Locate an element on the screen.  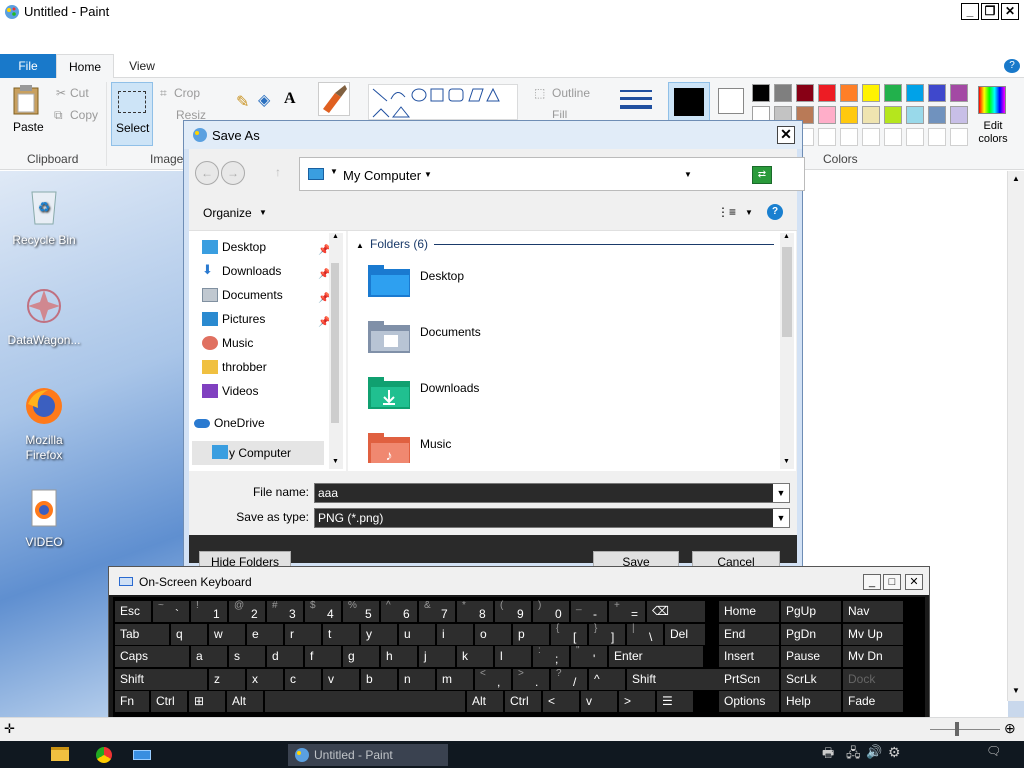
key: ? / is located at coordinates (569, 679).